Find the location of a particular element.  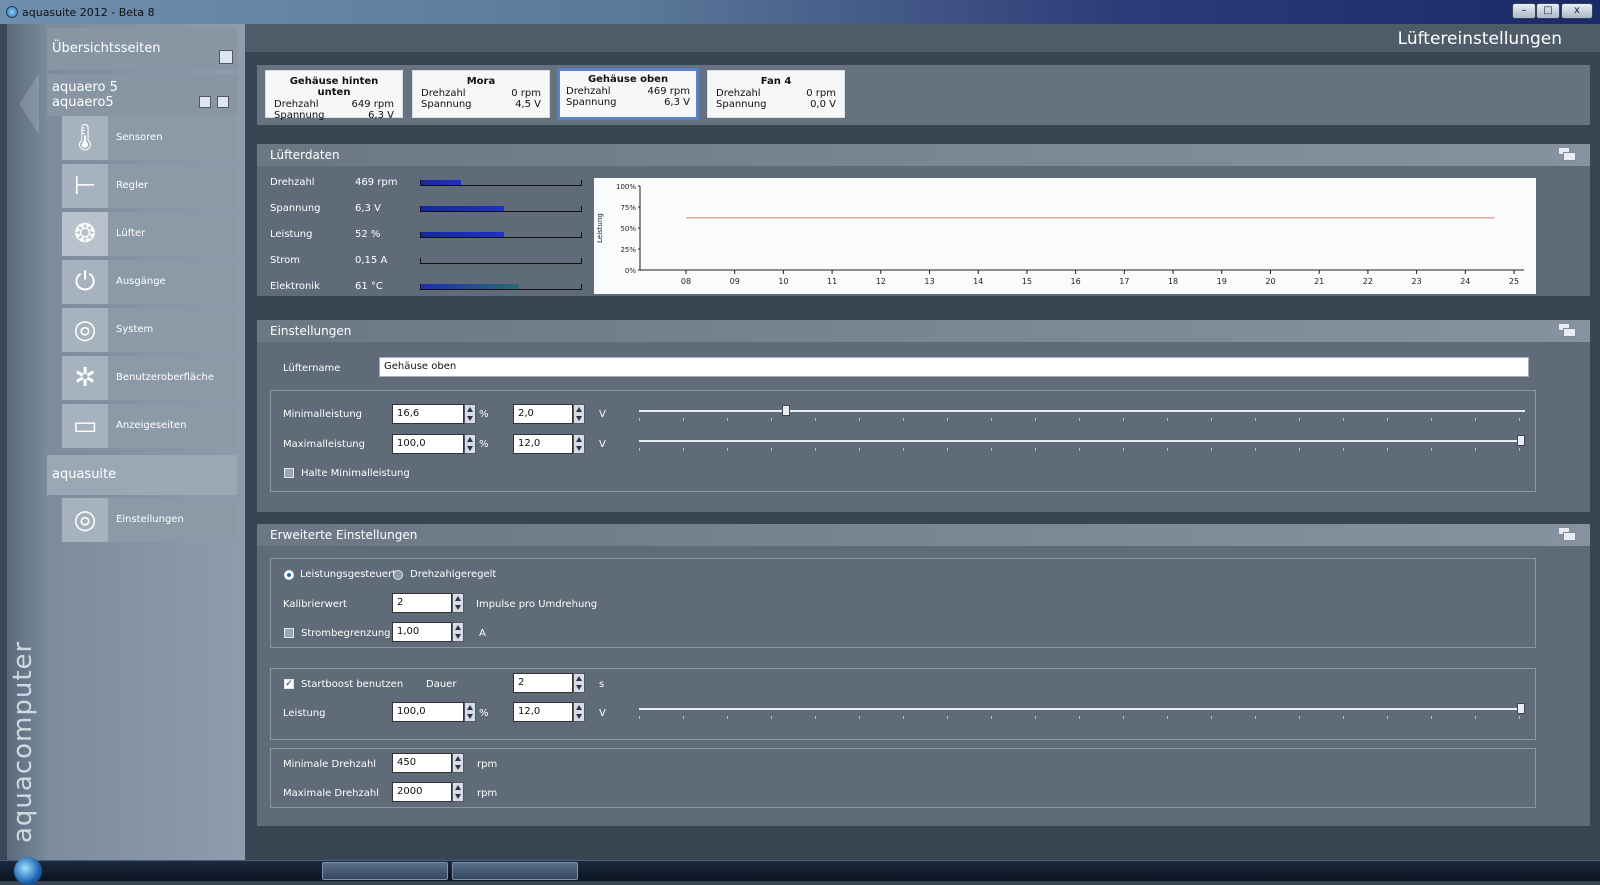

stepper-value: 12,0 is located at coordinates (529, 443).